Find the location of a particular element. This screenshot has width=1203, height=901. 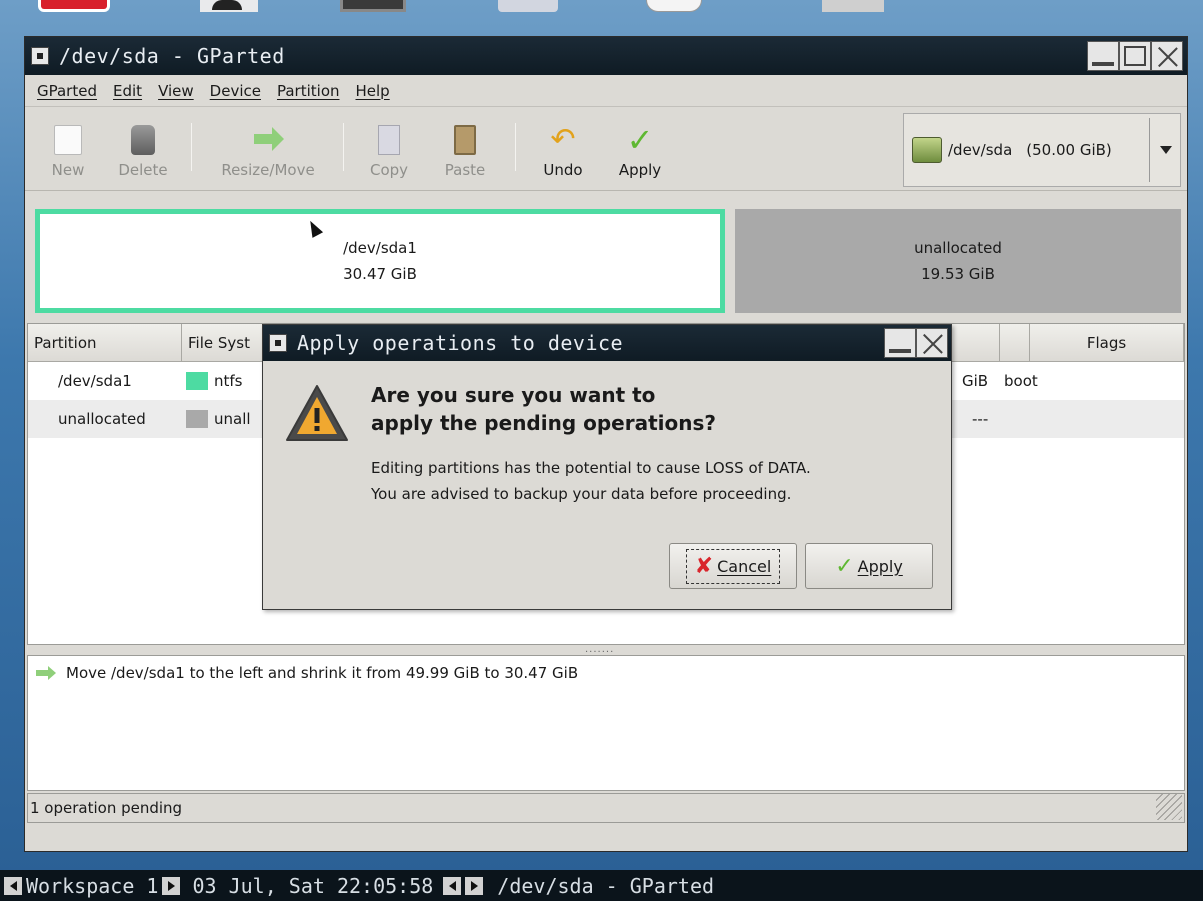

apply-button: ✓ Apply is located at coordinates (869, 566).